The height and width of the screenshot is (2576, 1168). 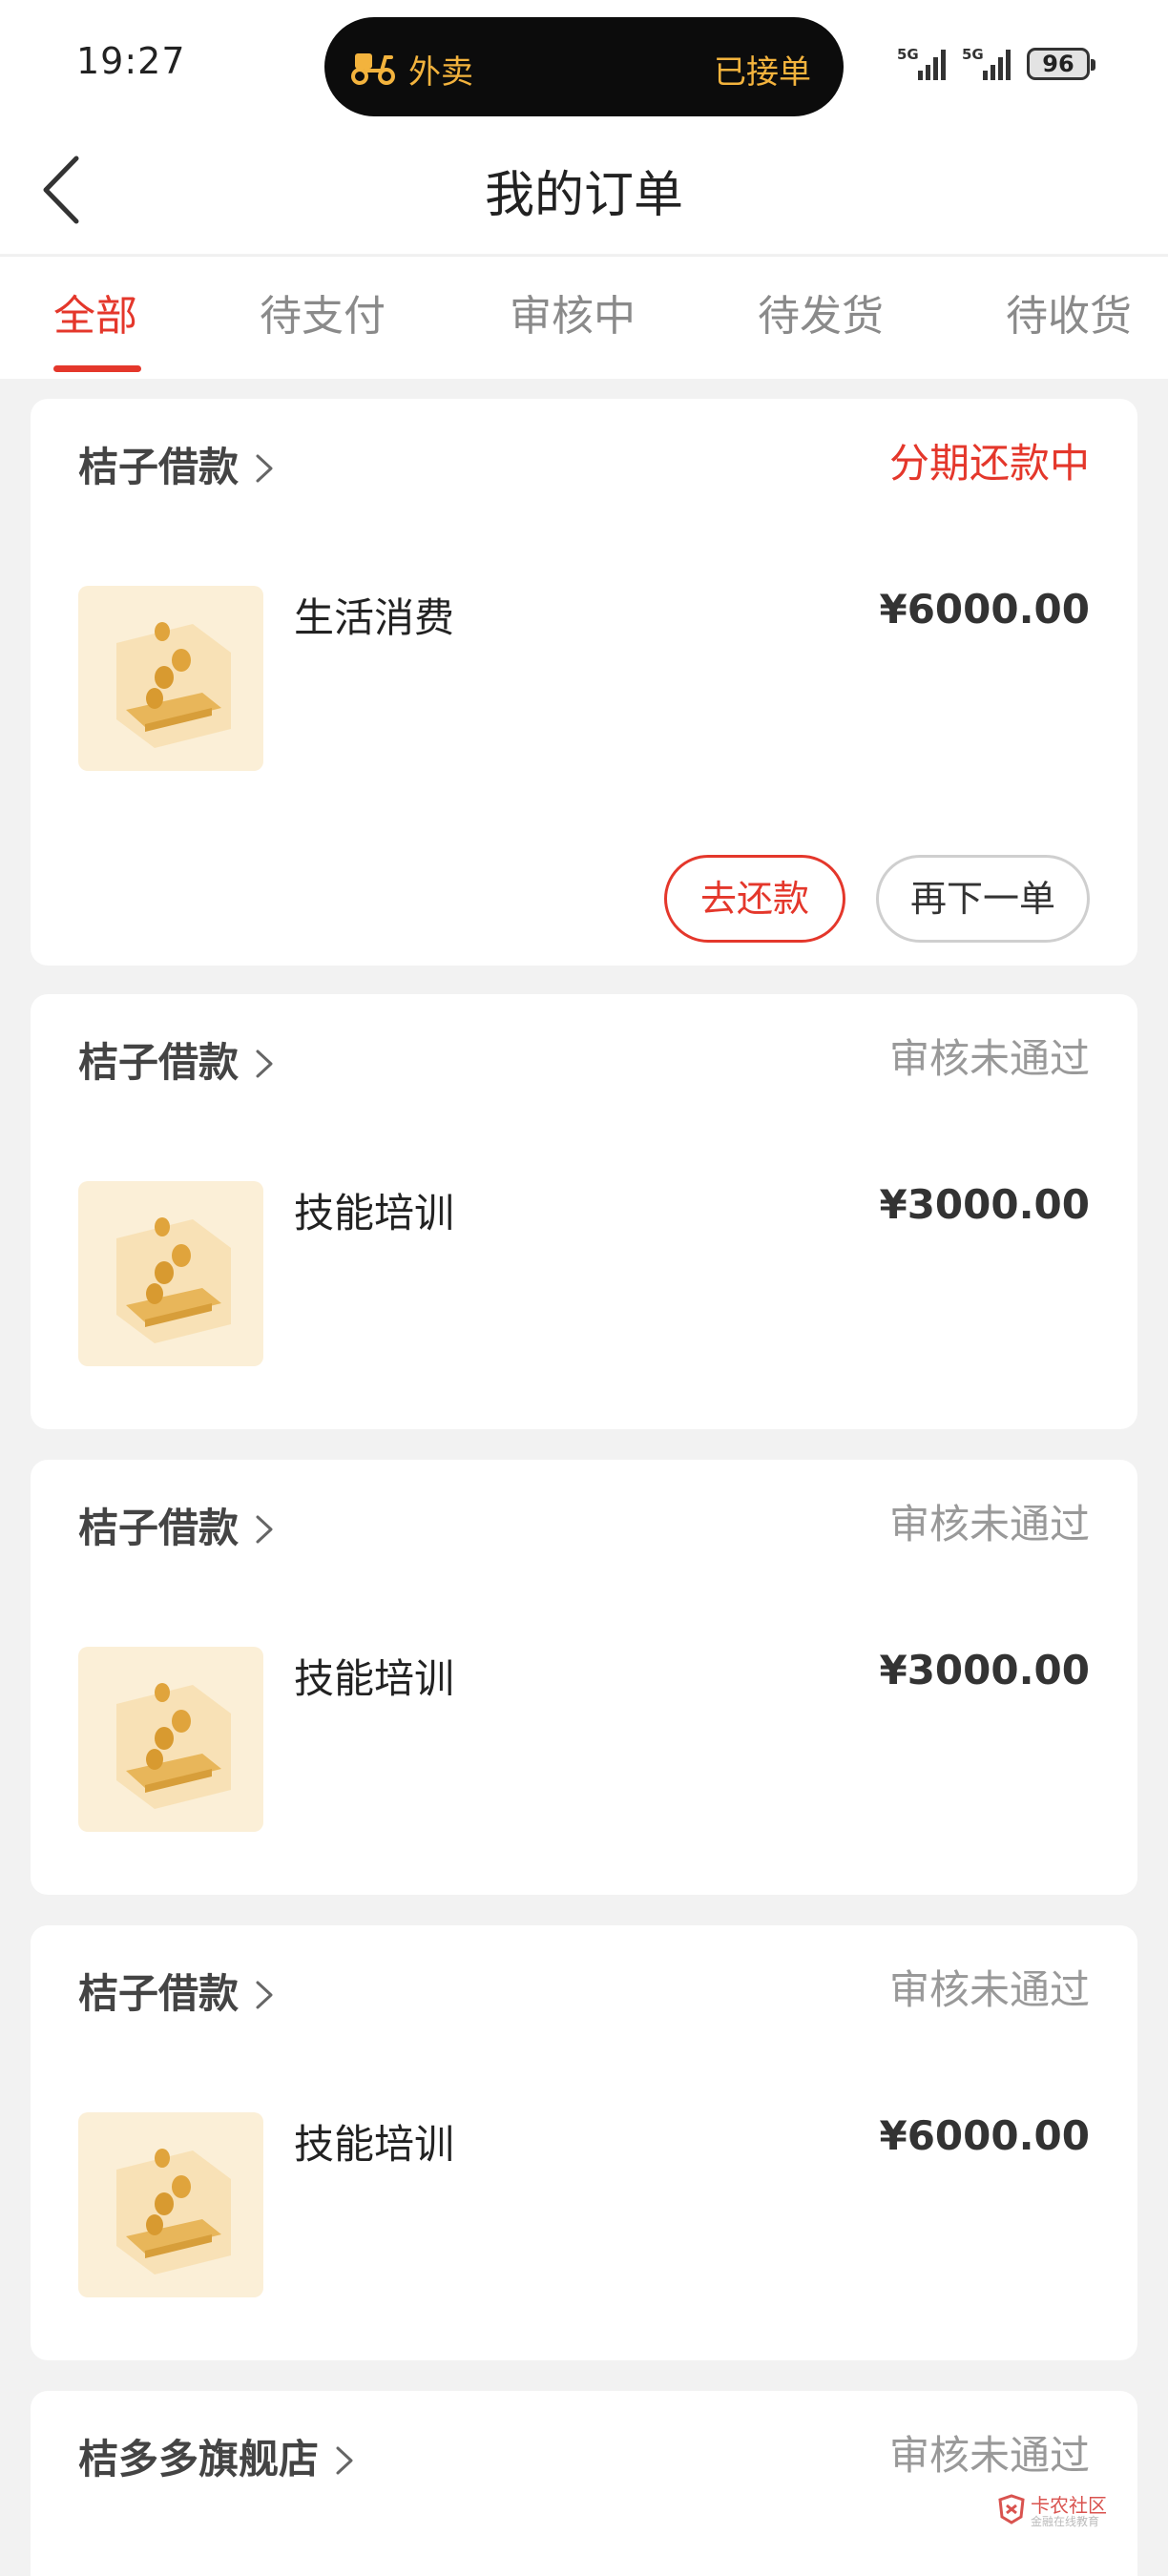 I want to click on dynamic-island: 外卖 已接单, so click(x=584, y=66).